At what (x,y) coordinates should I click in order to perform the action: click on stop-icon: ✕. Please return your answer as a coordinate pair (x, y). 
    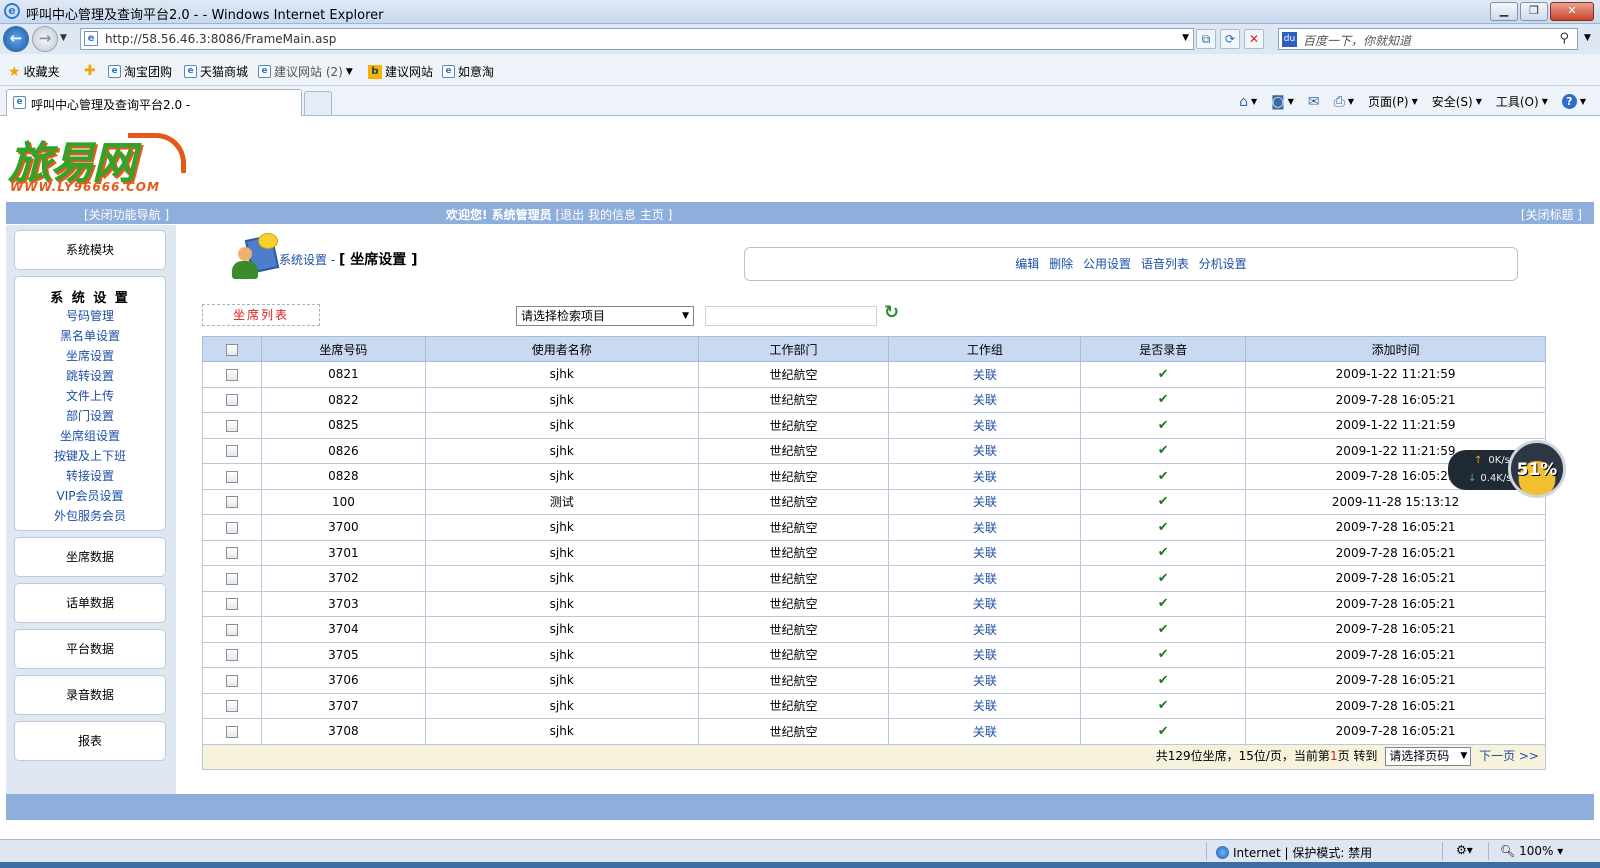
    Looking at the image, I should click on (1254, 39).